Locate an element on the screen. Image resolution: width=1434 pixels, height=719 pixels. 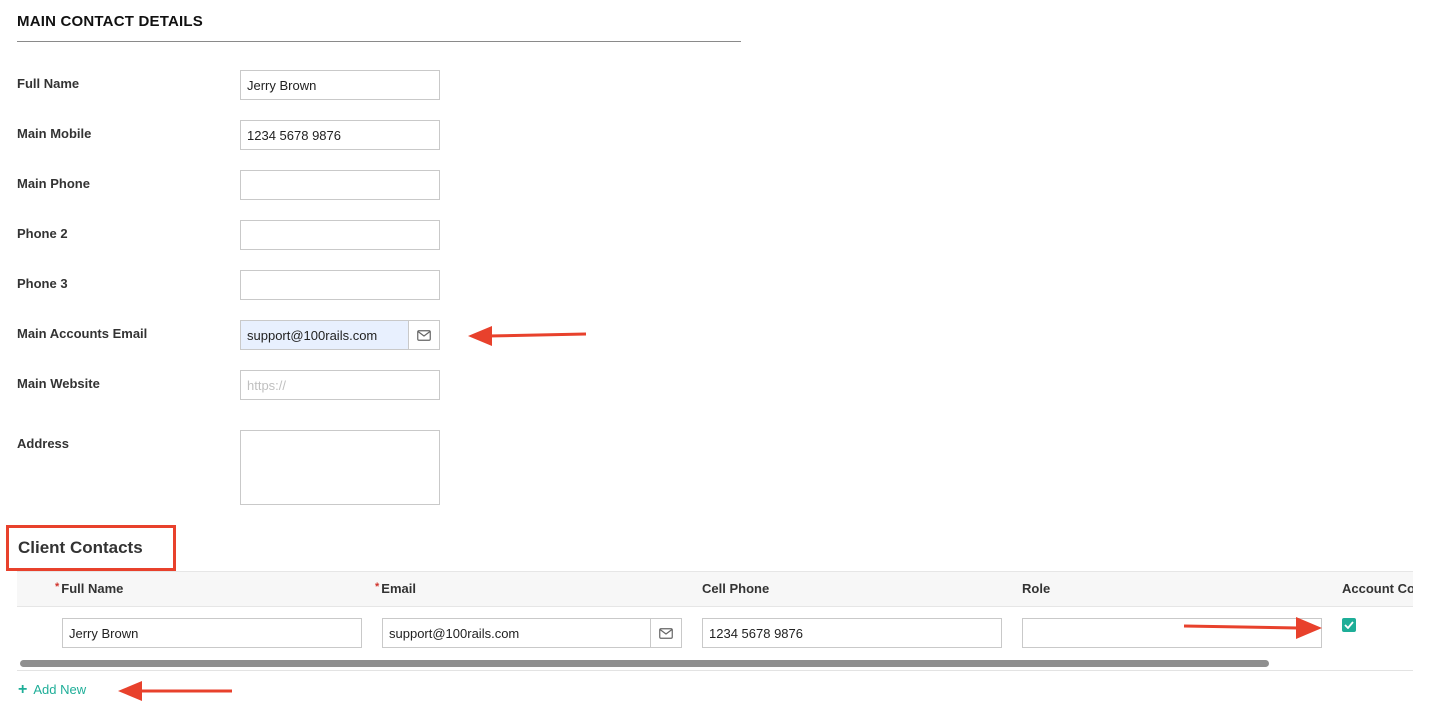
accounts-email-field is located at coordinates (340, 335).